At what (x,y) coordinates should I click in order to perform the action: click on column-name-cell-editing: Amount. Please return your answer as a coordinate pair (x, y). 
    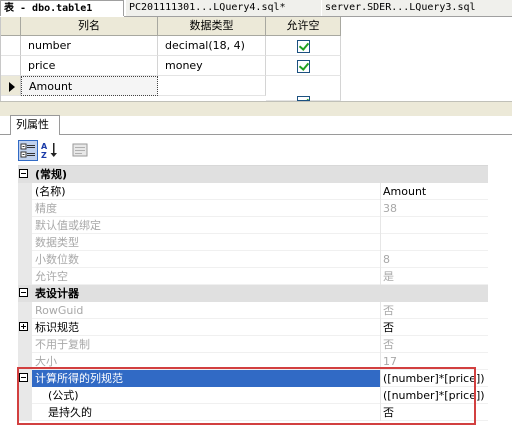
    Looking at the image, I should click on (89, 86).